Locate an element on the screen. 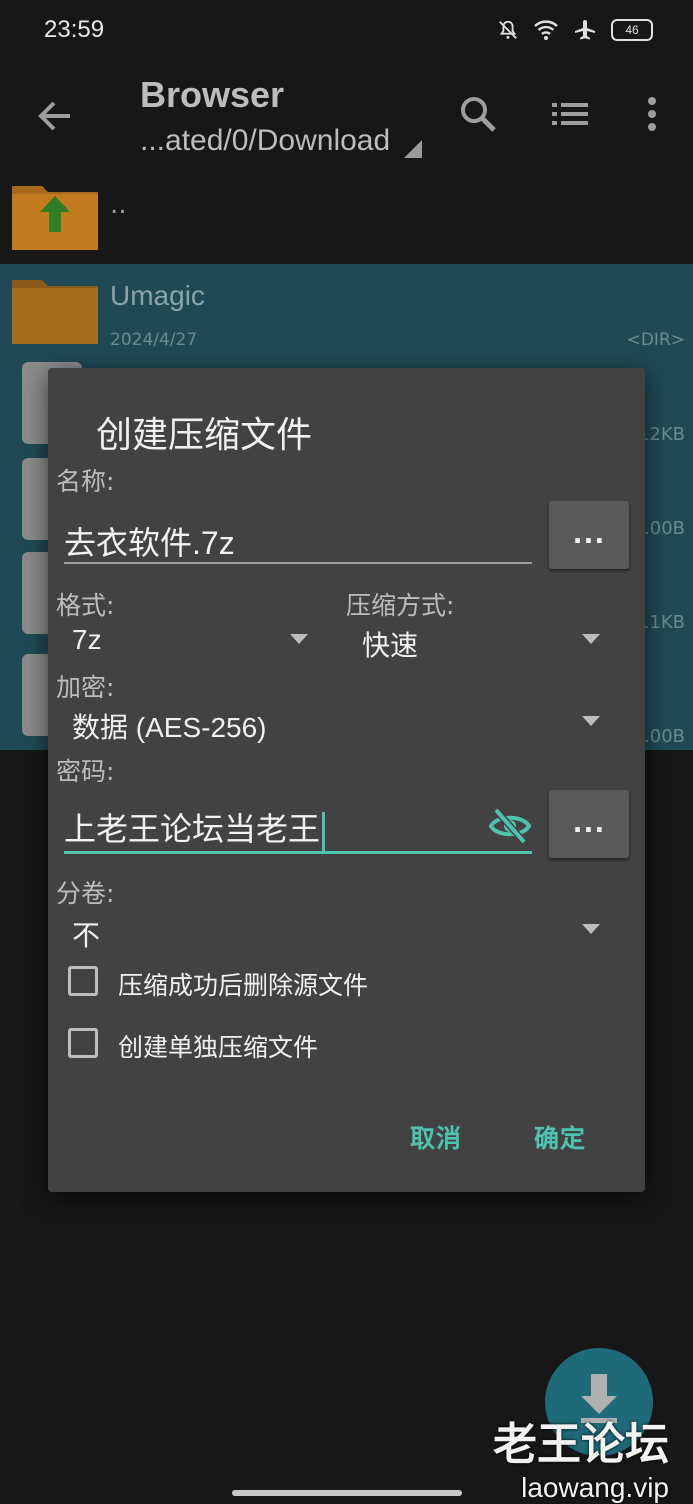 The image size is (693, 1504). wifi-icon is located at coordinates (546, 30).